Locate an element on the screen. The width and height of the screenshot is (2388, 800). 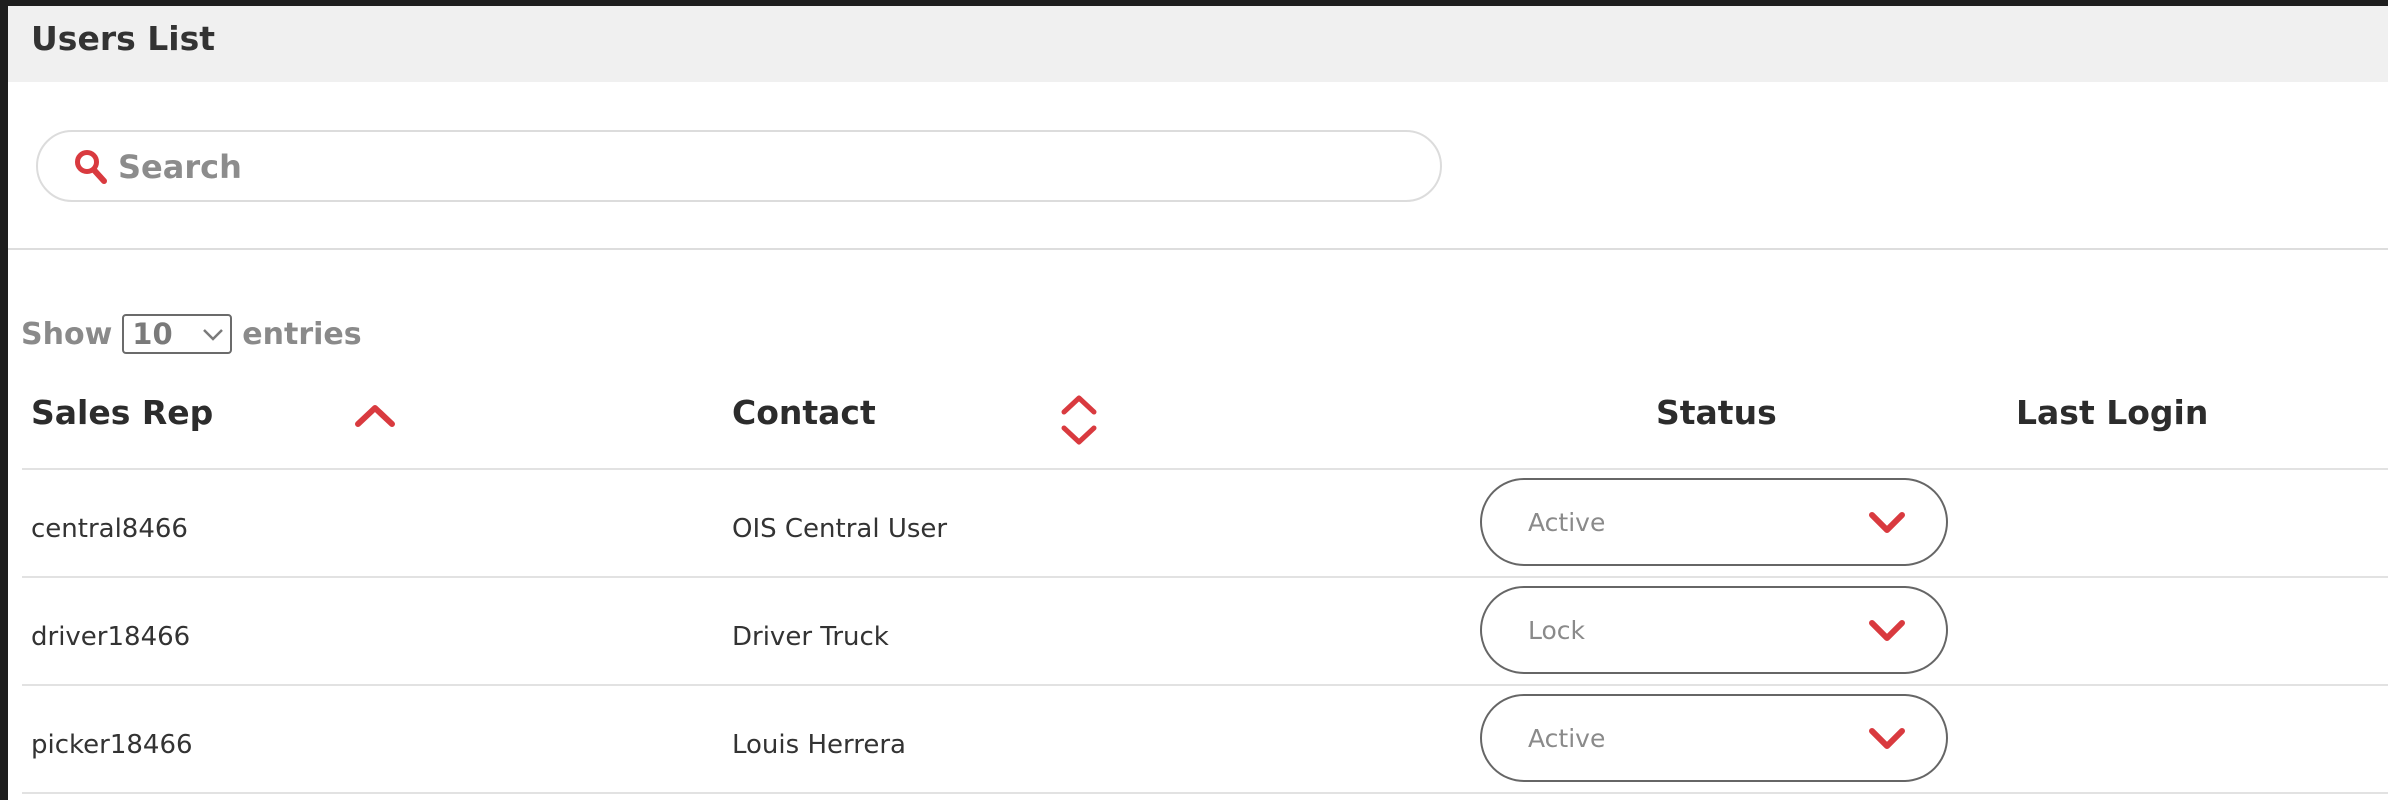
column-header-status: Status is located at coordinates (1716, 412).